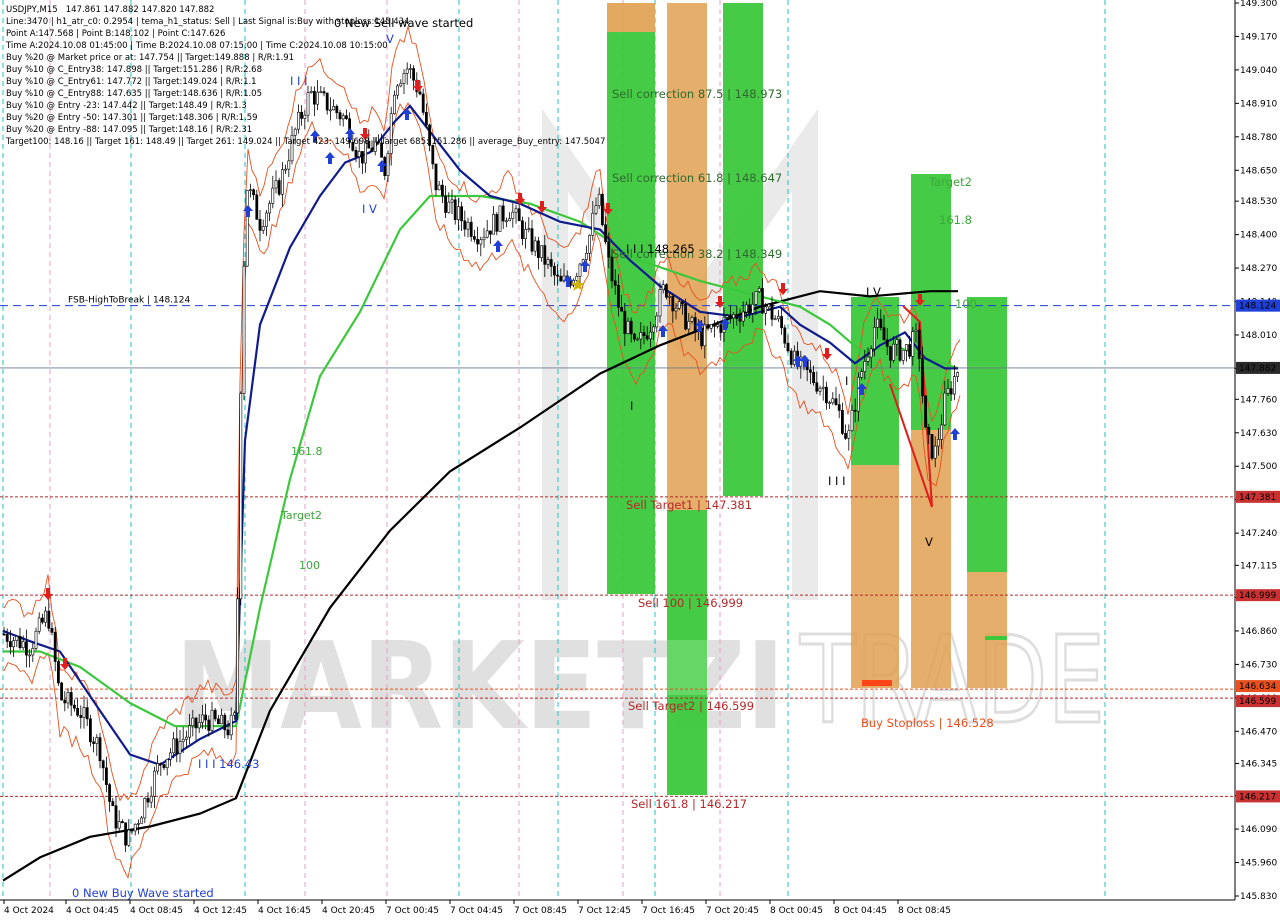 The height and width of the screenshot is (920, 1280). I want to click on time-tick-label: 4 Oct 2024, so click(29, 911).